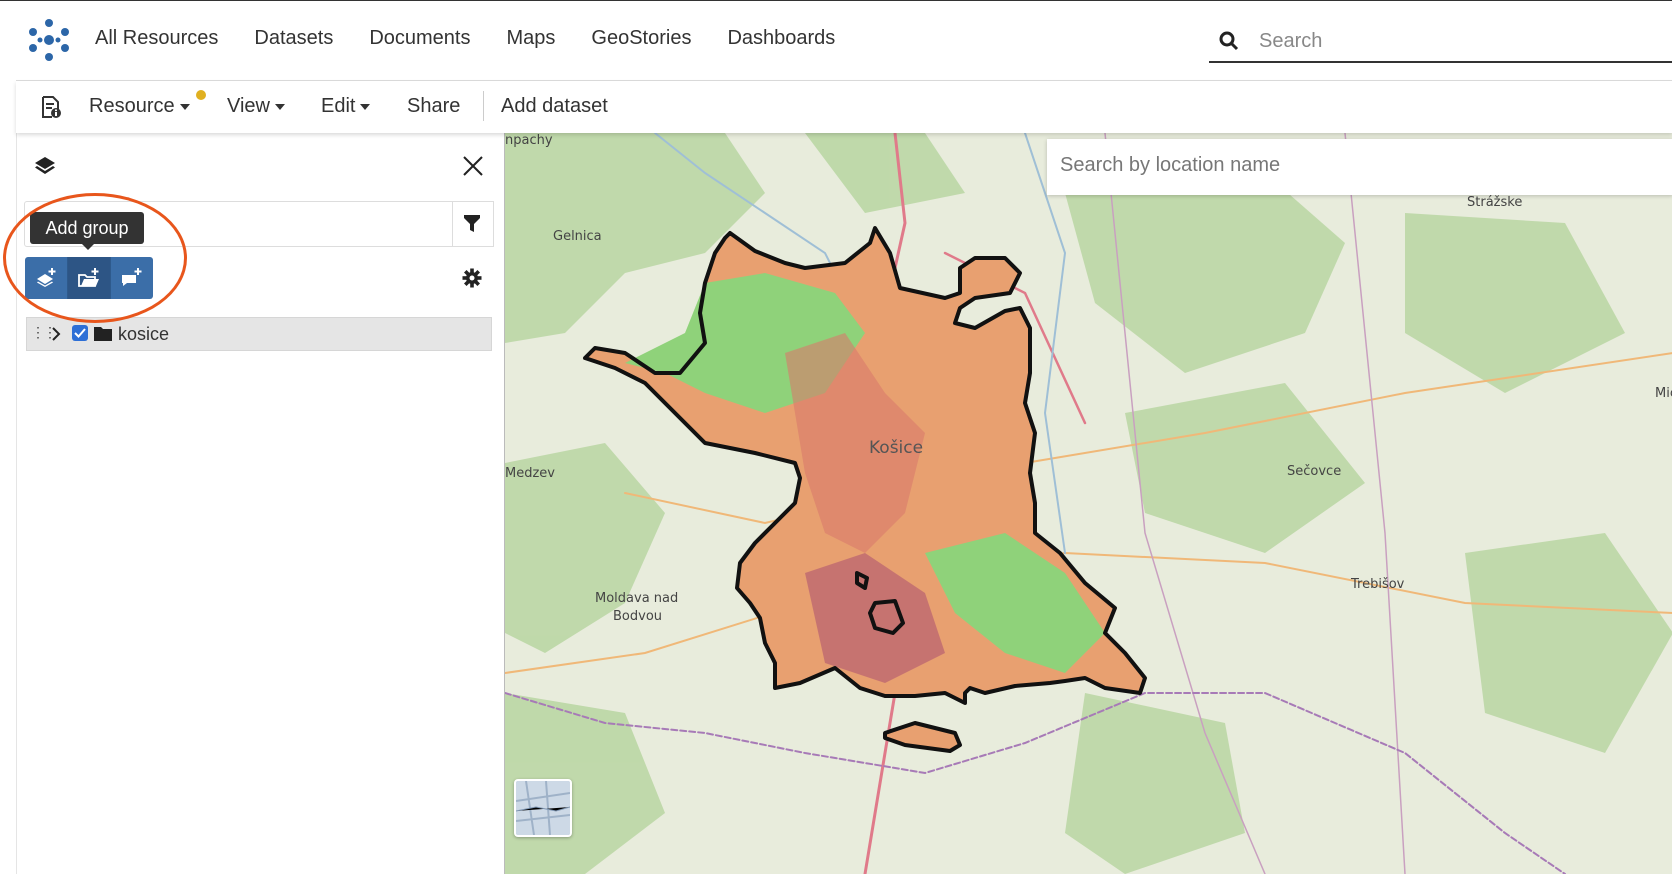 This screenshot has height=874, width=1672. I want to click on map-label-town: Medzev, so click(530, 473).